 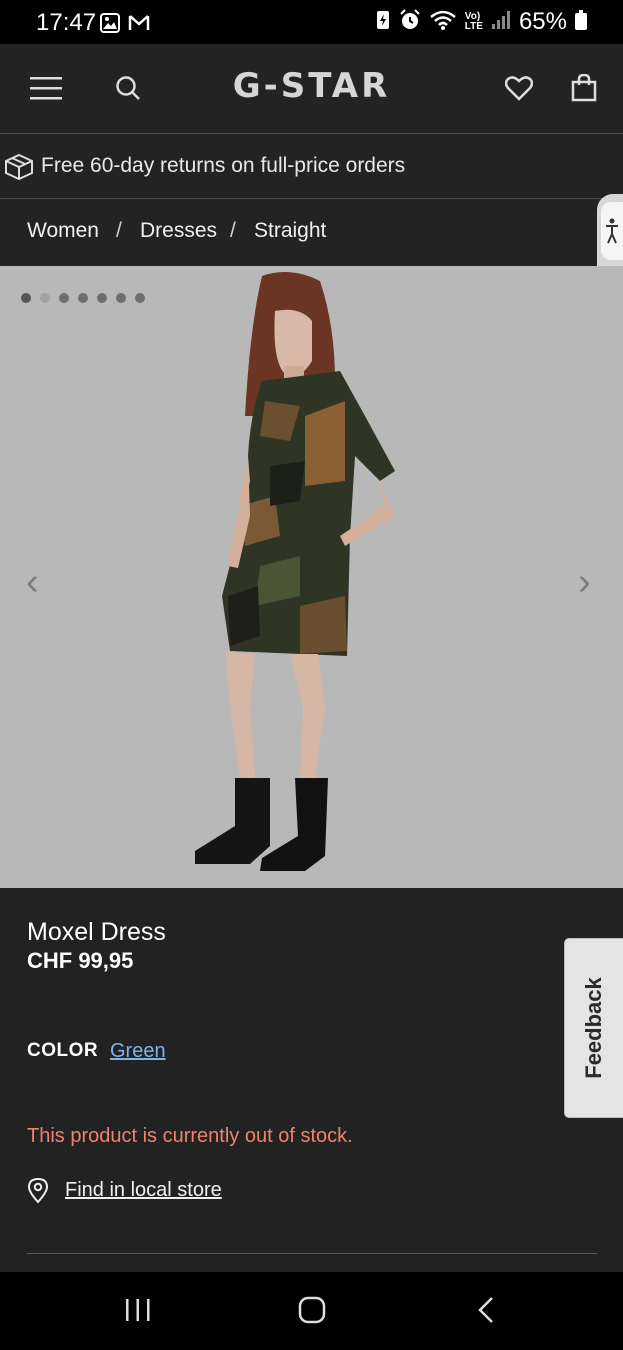 I want to click on wifi-icon, so click(x=443, y=22).